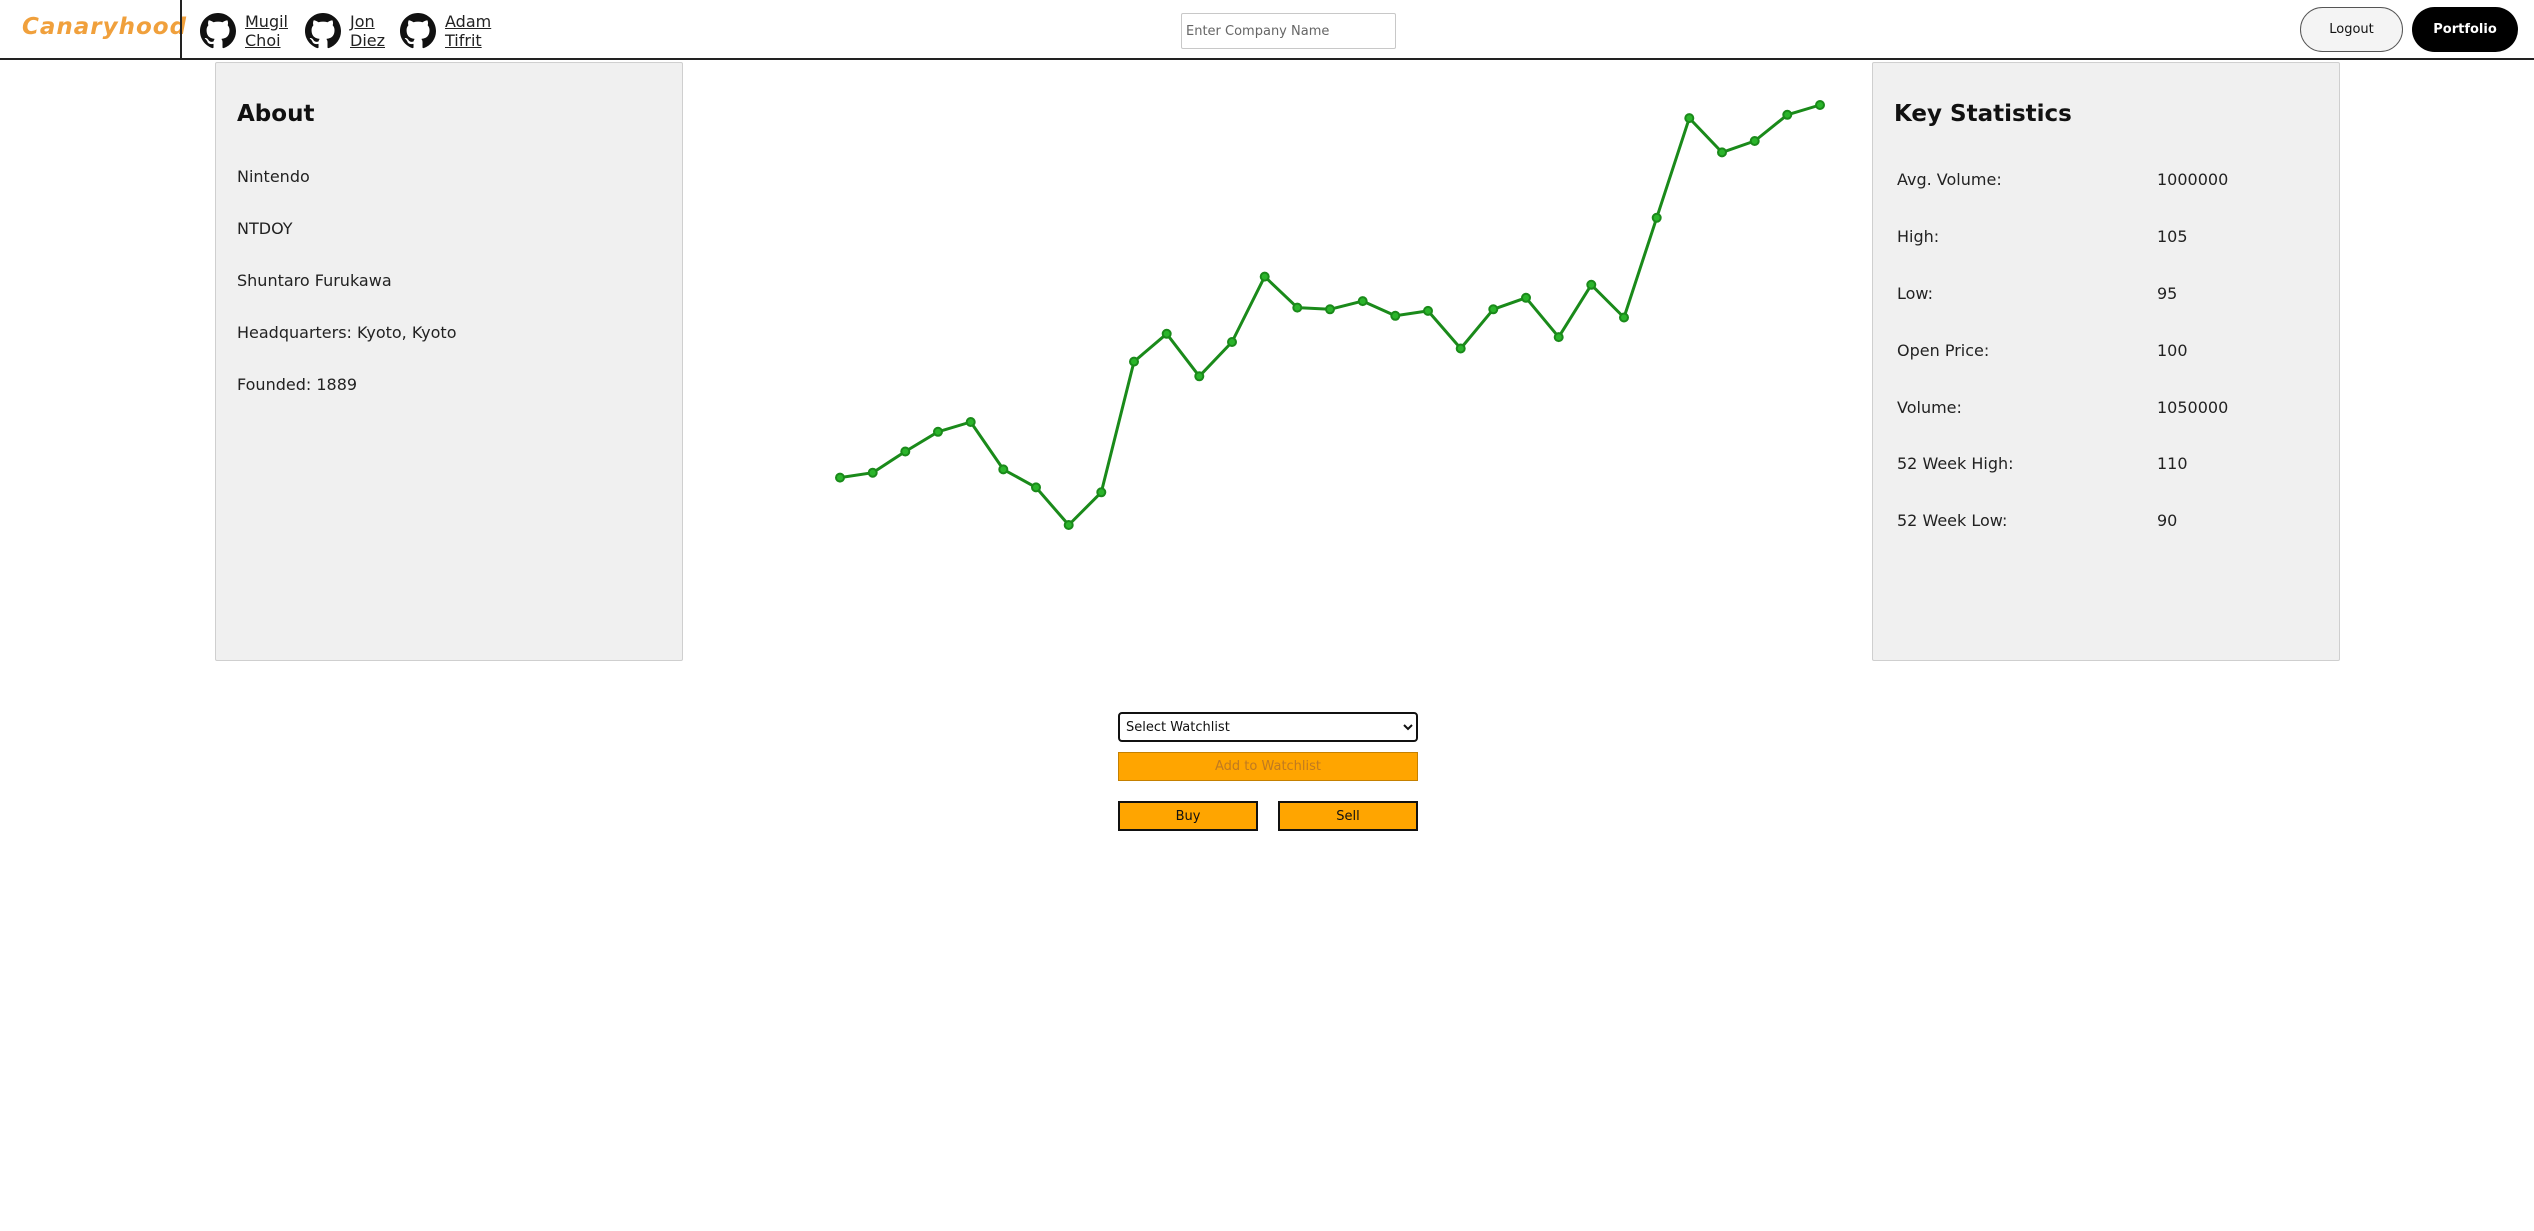  Describe the element at coordinates (370, 31) in the screenshot. I see `author-name: Jon Diez` at that location.